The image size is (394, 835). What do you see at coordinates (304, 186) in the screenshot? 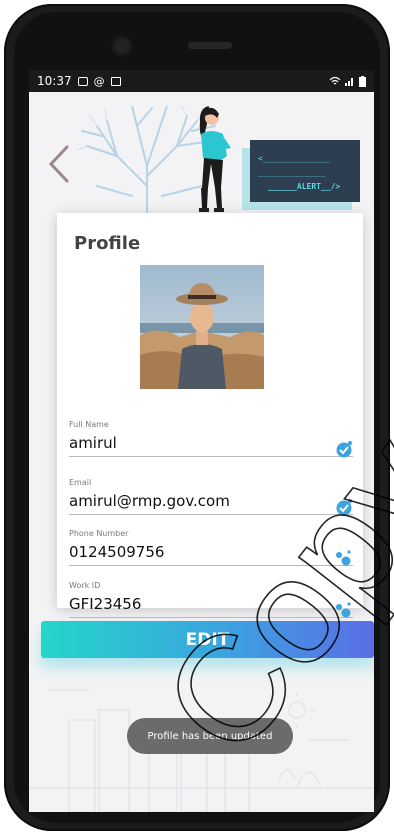
I see `alert-line-3: ______ALERT__/>` at bounding box center [304, 186].